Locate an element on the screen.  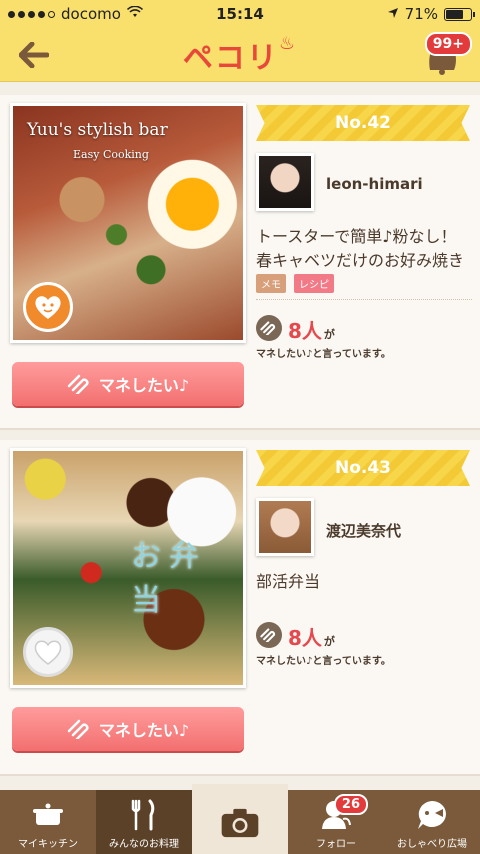
post-number-banner: No.43 is located at coordinates (363, 468).